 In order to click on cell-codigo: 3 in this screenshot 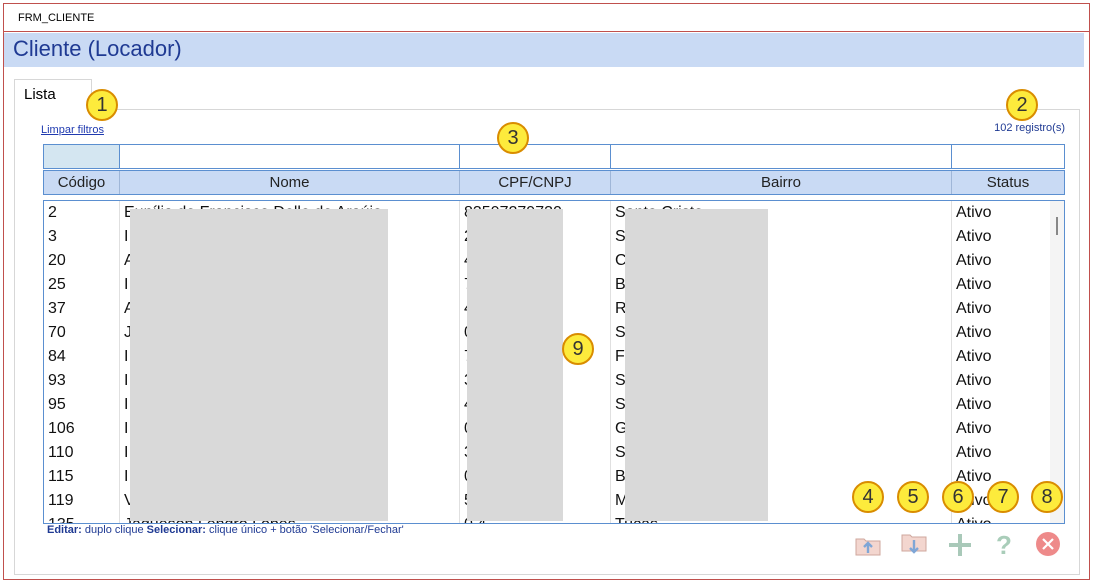, I will do `click(82, 237)`.